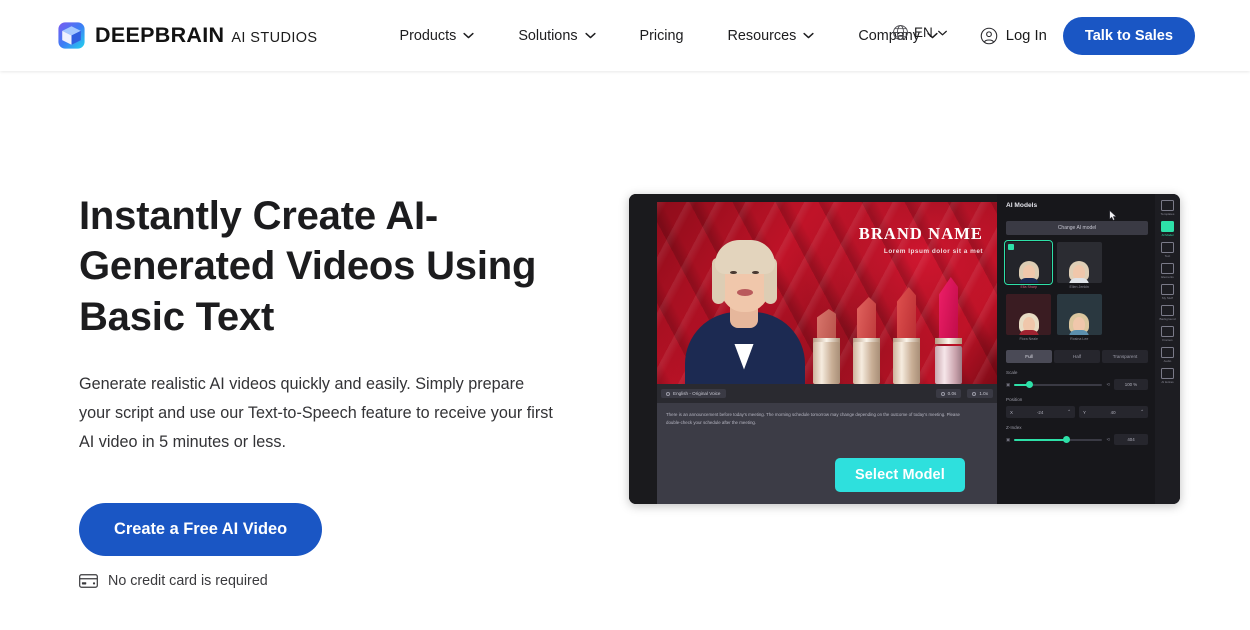 This screenshot has height=630, width=1250. What do you see at coordinates (942, 393) in the screenshot?
I see `clock-icon` at bounding box center [942, 393].